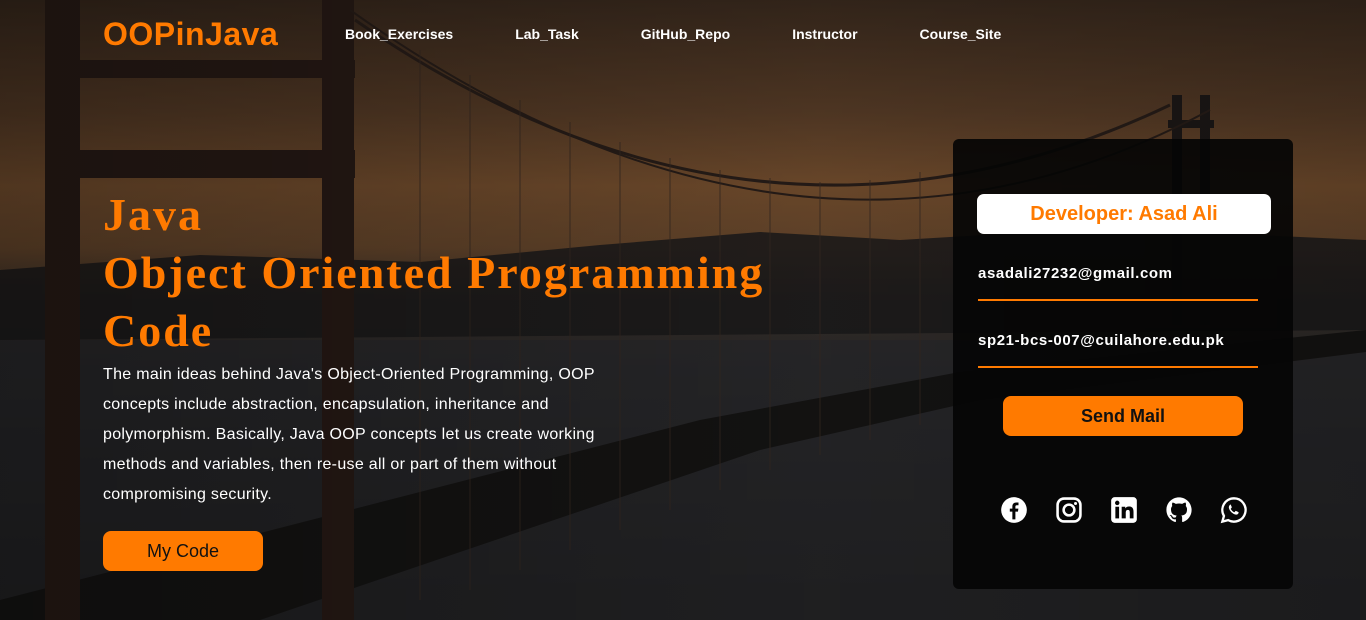 This screenshot has height=620, width=1366. Describe the element at coordinates (685, 34) in the screenshot. I see `nav-link-github-repo: GitHub_Repo` at that location.